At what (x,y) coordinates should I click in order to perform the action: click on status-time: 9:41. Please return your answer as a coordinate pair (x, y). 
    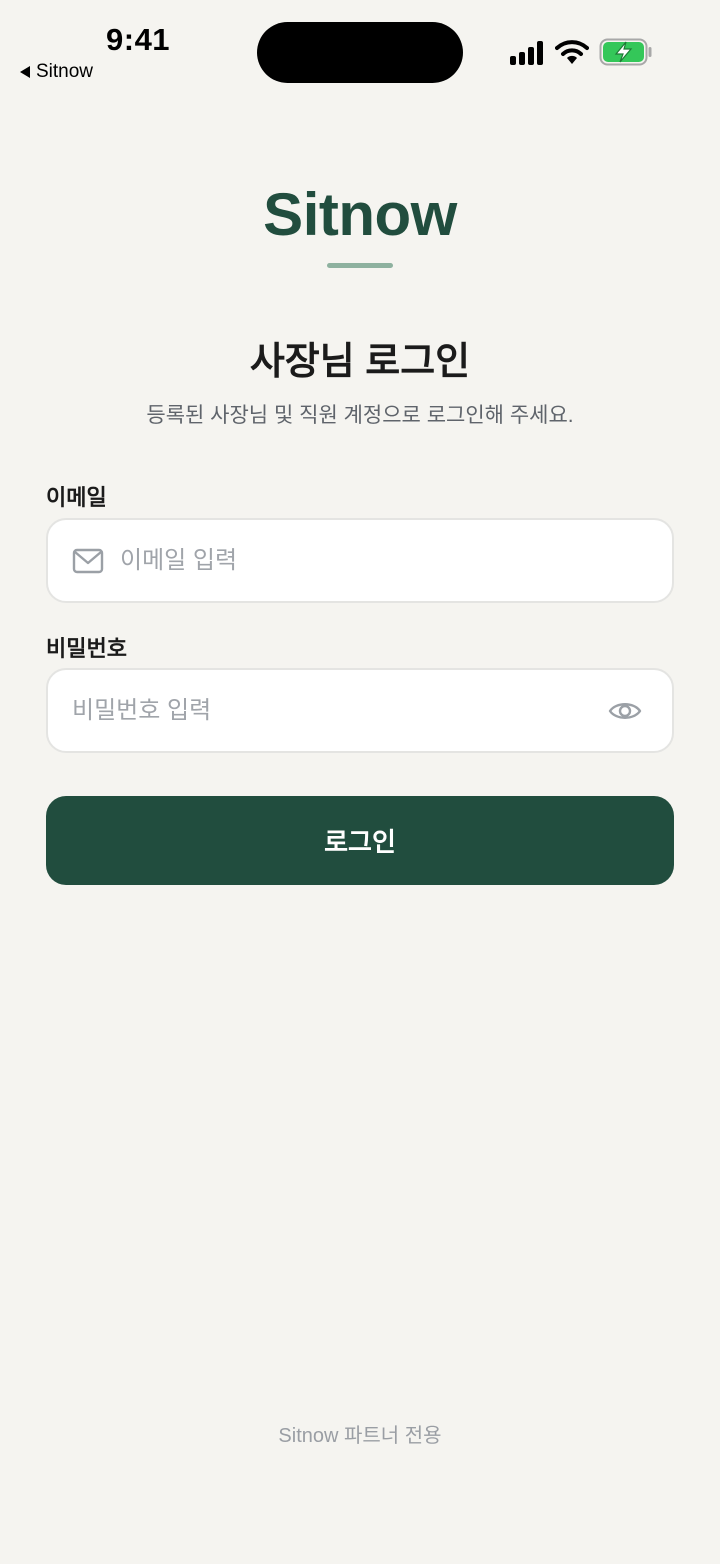
    Looking at the image, I should click on (138, 39).